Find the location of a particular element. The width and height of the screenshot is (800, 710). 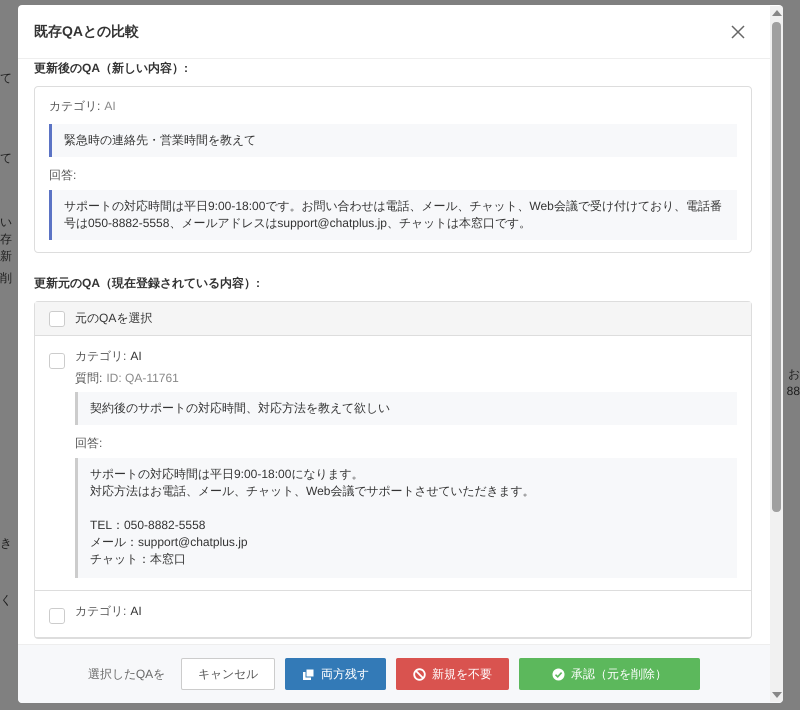

scrollbar is located at coordinates (776, 354).